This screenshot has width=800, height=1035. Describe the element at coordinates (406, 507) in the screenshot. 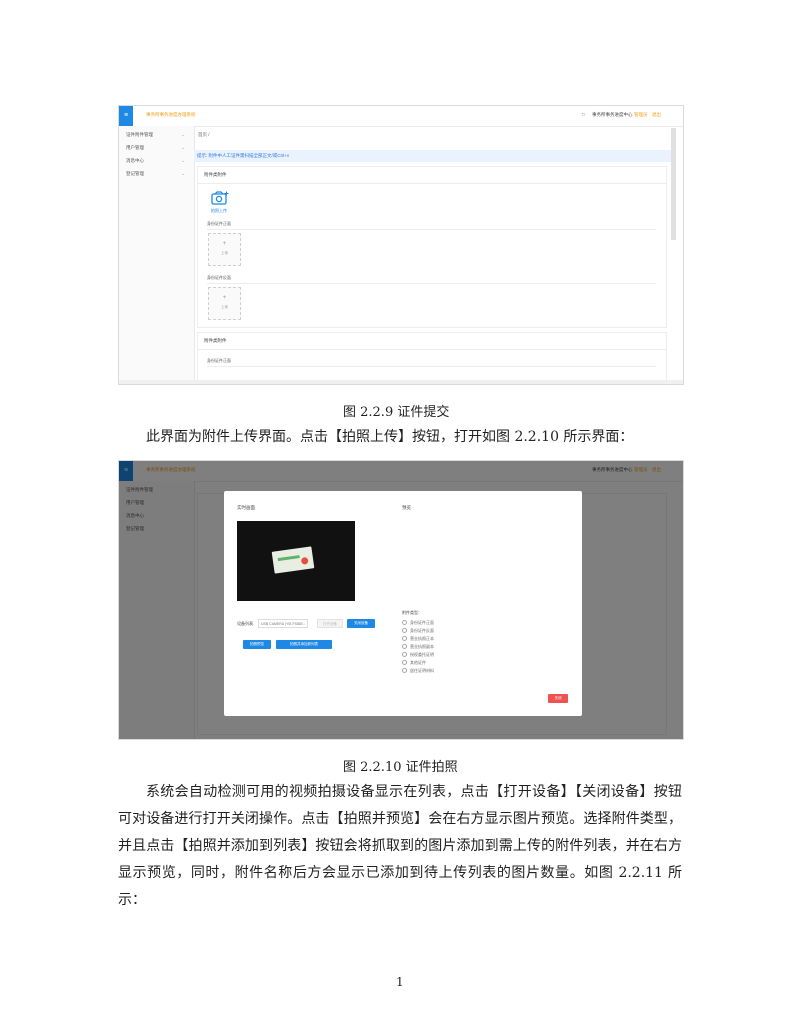

I see `preview-title: 预览` at that location.